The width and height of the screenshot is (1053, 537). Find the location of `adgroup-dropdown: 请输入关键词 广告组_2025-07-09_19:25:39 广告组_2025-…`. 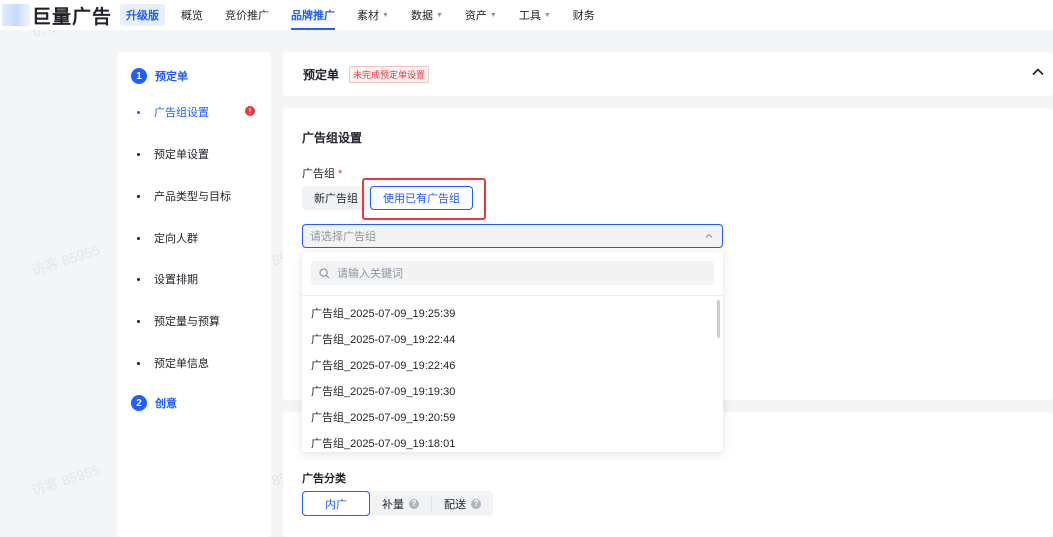

adgroup-dropdown: 请输入关键词 广告组_2025-07-09_19:25:39 广告组_2025-… is located at coordinates (512, 352).